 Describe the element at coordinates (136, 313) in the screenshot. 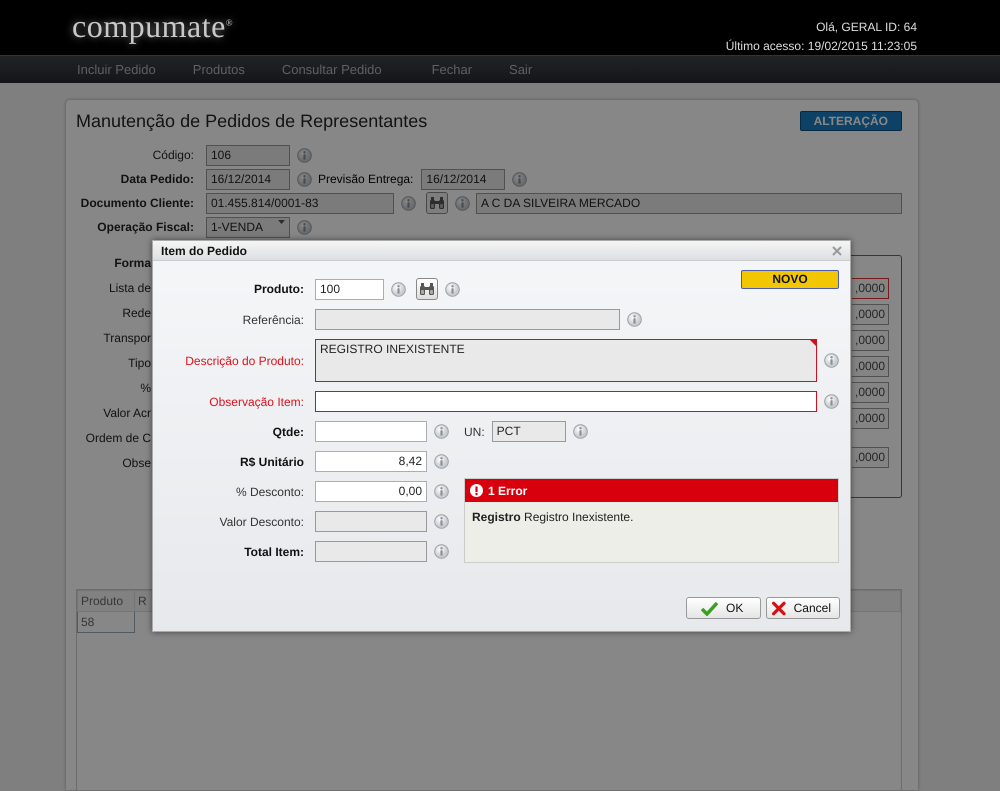

I see `field-label: Rede` at that location.